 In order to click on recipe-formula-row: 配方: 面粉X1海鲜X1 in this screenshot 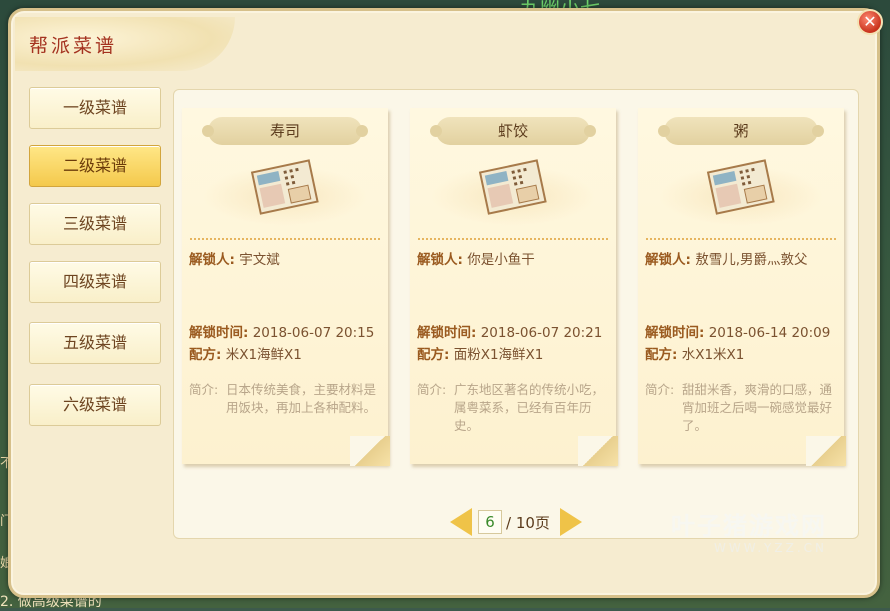, I will do `click(480, 355)`.